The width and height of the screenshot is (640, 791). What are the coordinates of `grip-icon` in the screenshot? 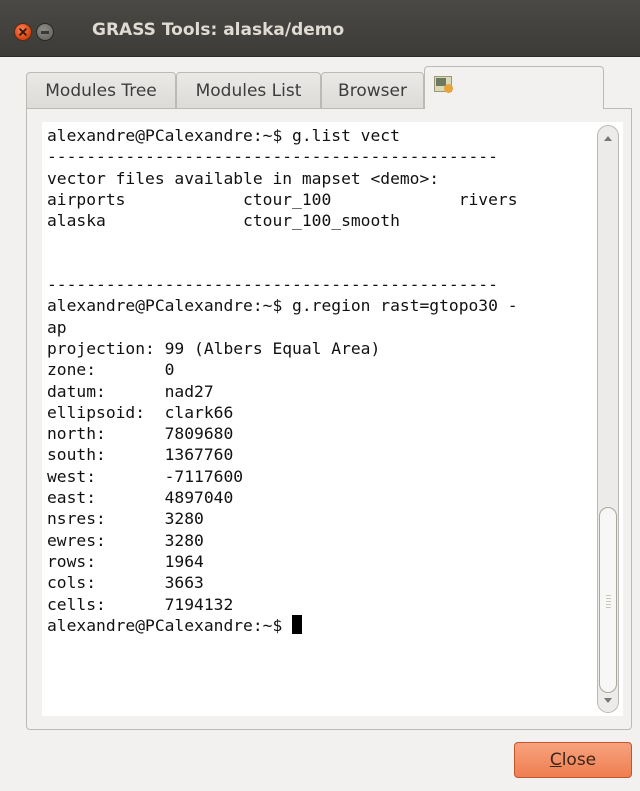 It's located at (608, 601).